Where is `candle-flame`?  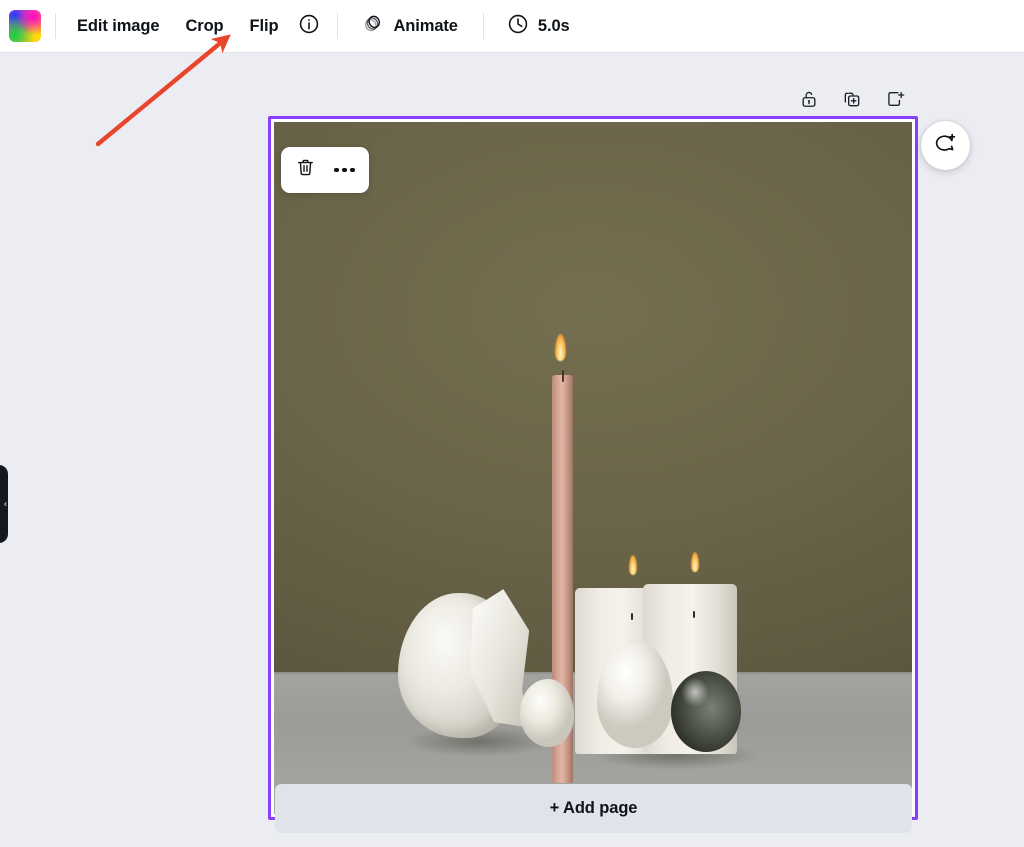
candle-flame is located at coordinates (632, 564).